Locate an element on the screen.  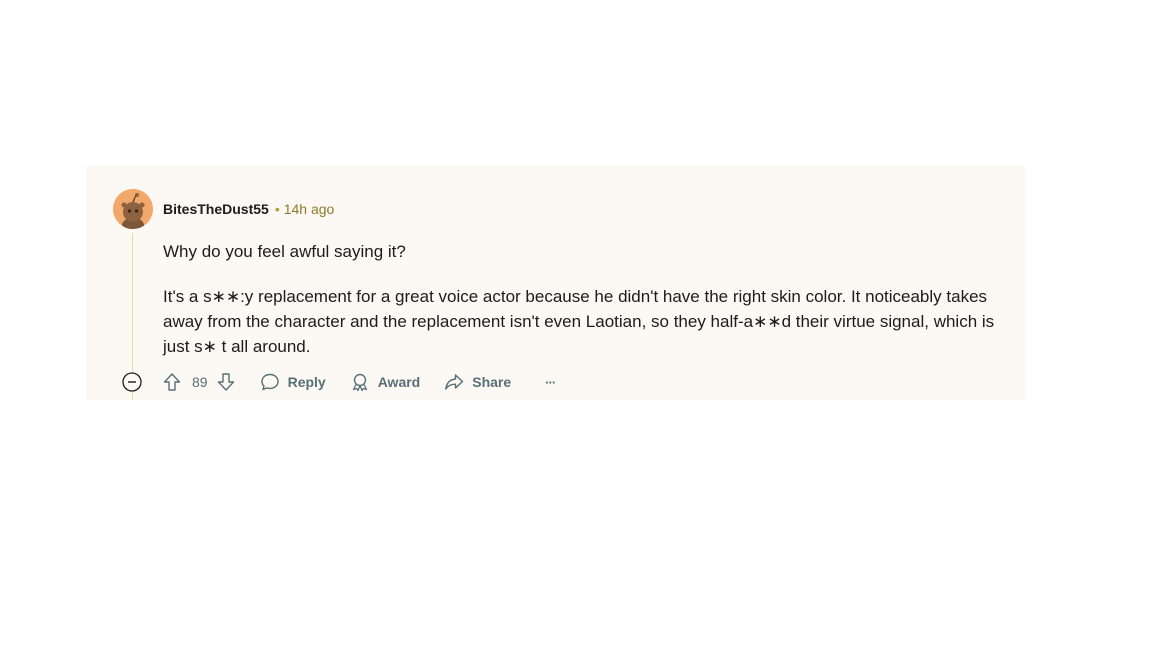
downvote-button is located at coordinates (226, 382).